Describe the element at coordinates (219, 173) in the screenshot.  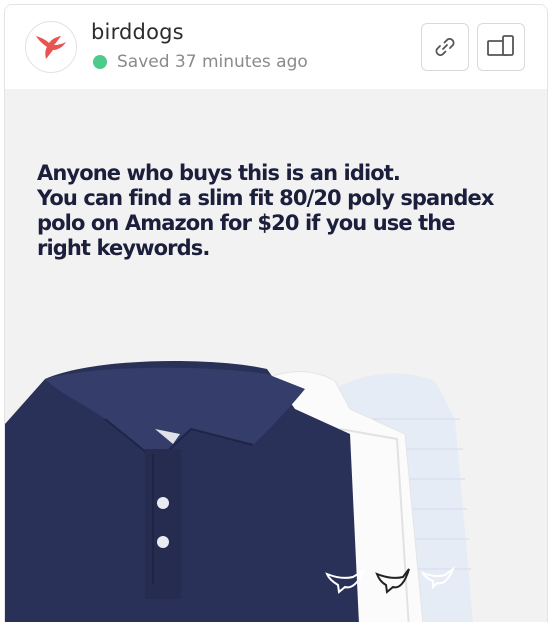
I see `headline-line: Anyone who buys this is an idiot.` at that location.